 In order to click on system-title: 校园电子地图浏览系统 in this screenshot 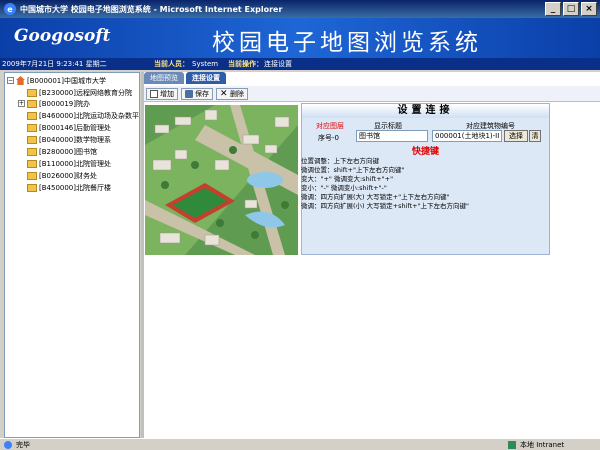, I will do `click(347, 43)`.